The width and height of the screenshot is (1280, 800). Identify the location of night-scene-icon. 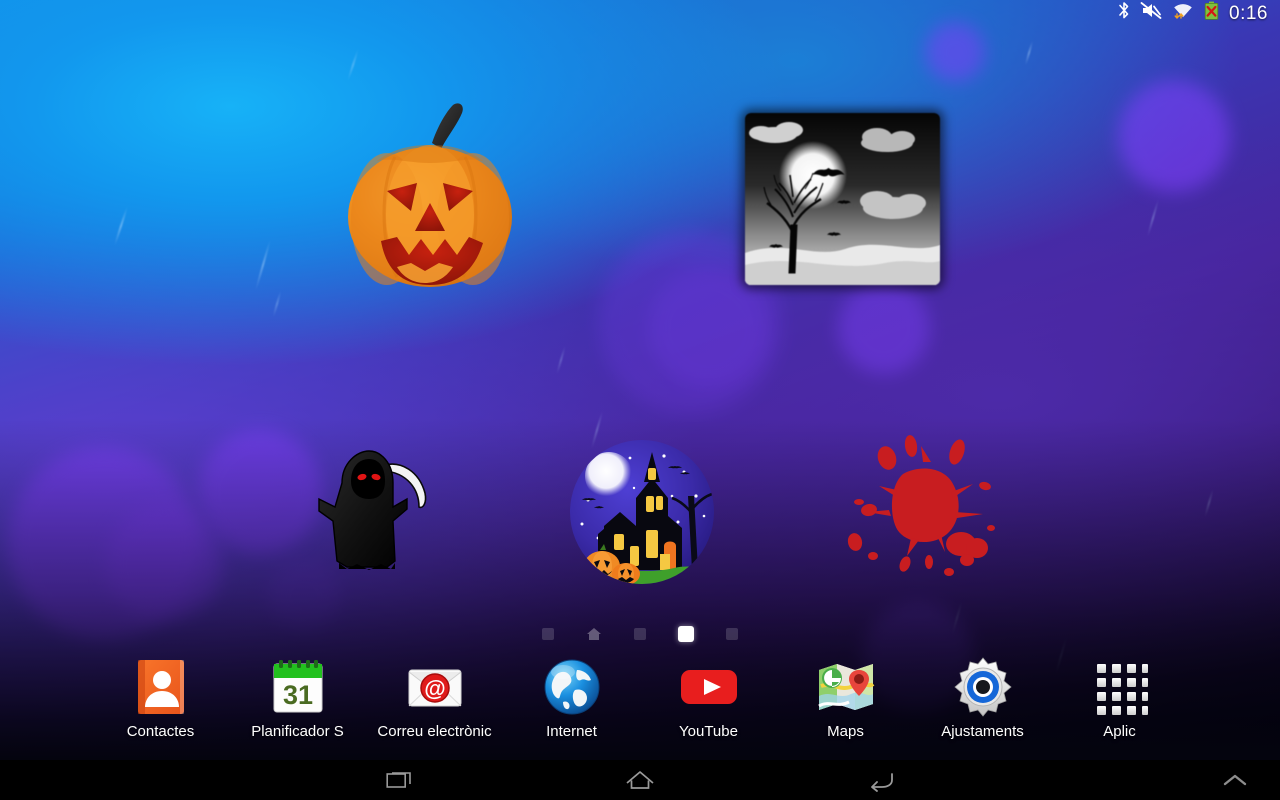
(842, 199).